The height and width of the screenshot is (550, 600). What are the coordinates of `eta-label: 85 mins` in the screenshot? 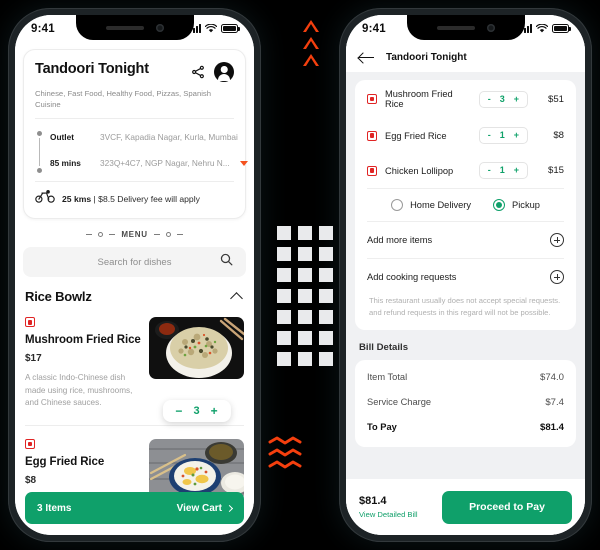 It's located at (65, 163).